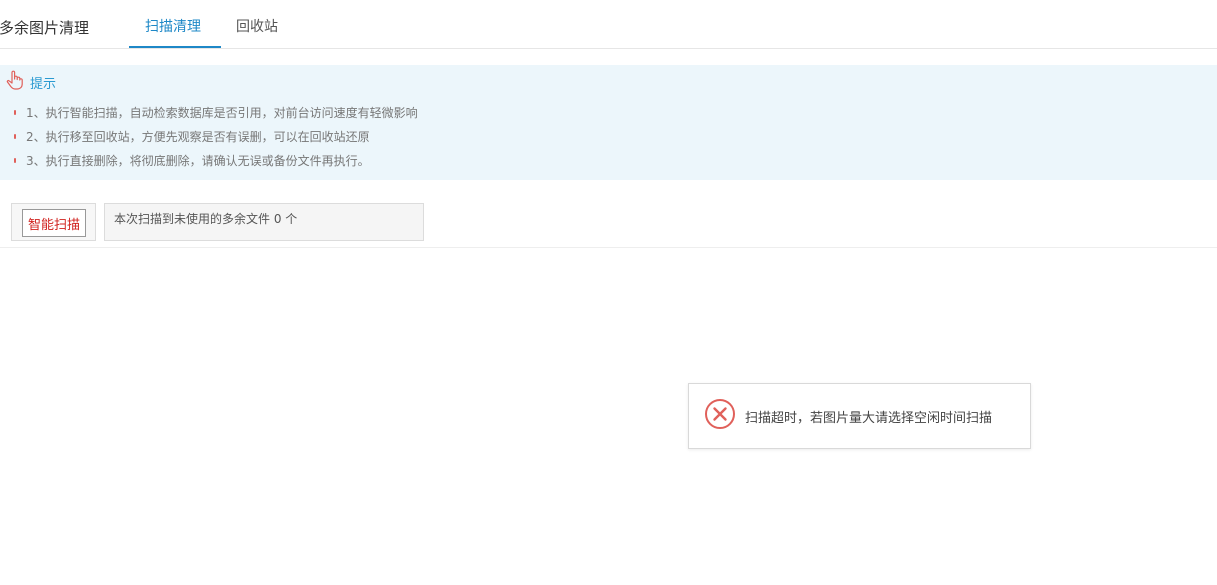 The image size is (1217, 585). Describe the element at coordinates (173, 26) in the screenshot. I see `tab-scan-clean: 扫描清理` at that location.